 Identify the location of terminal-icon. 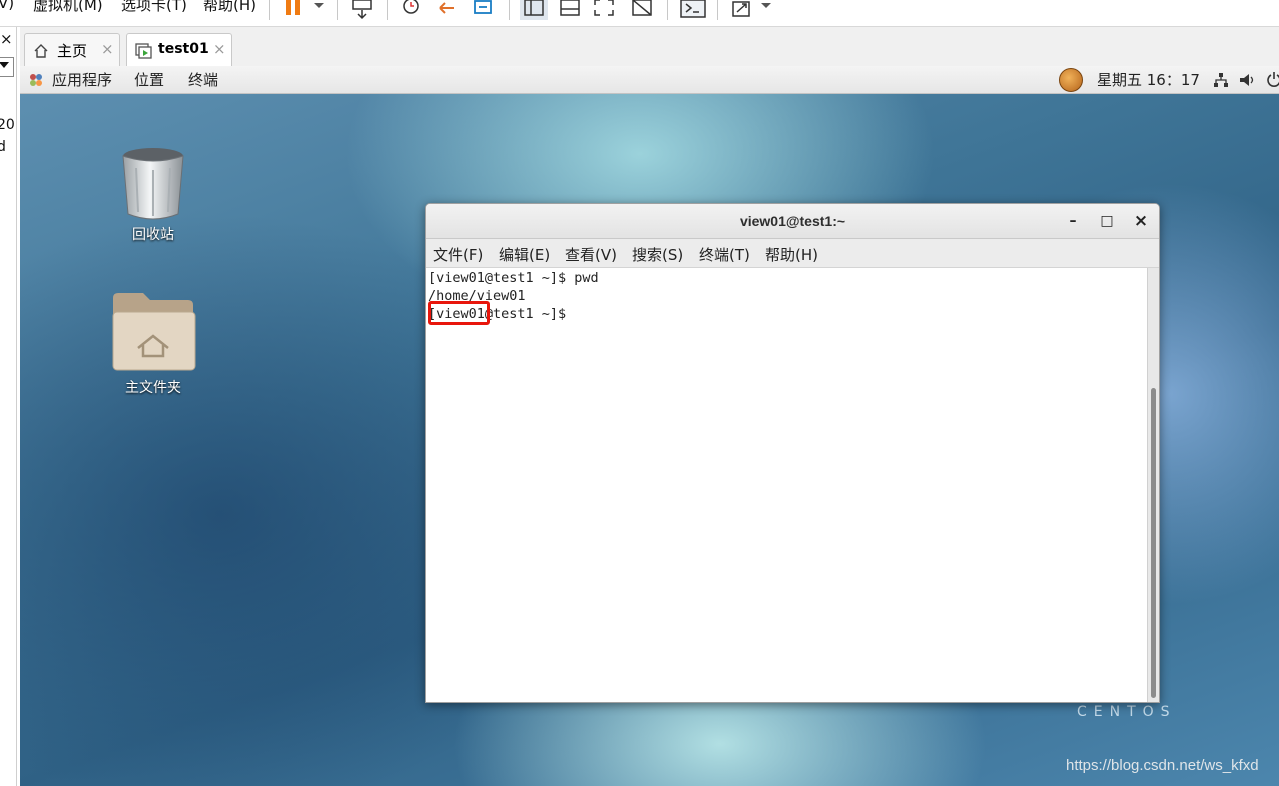
(693, 10).